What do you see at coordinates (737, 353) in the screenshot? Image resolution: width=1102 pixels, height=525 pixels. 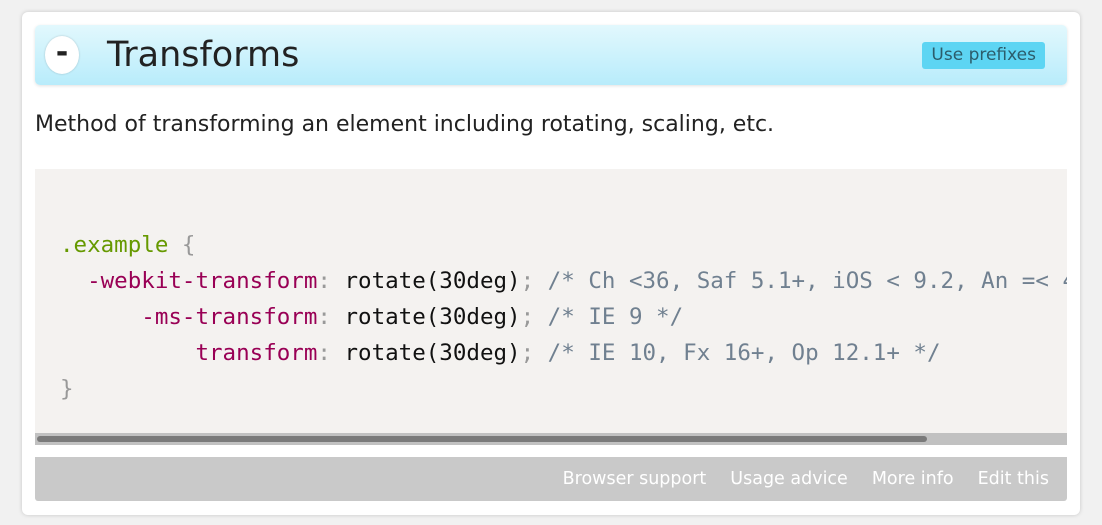 I see `code-comment: /* IE 10, Fx 16+, Op 12.1+ */` at bounding box center [737, 353].